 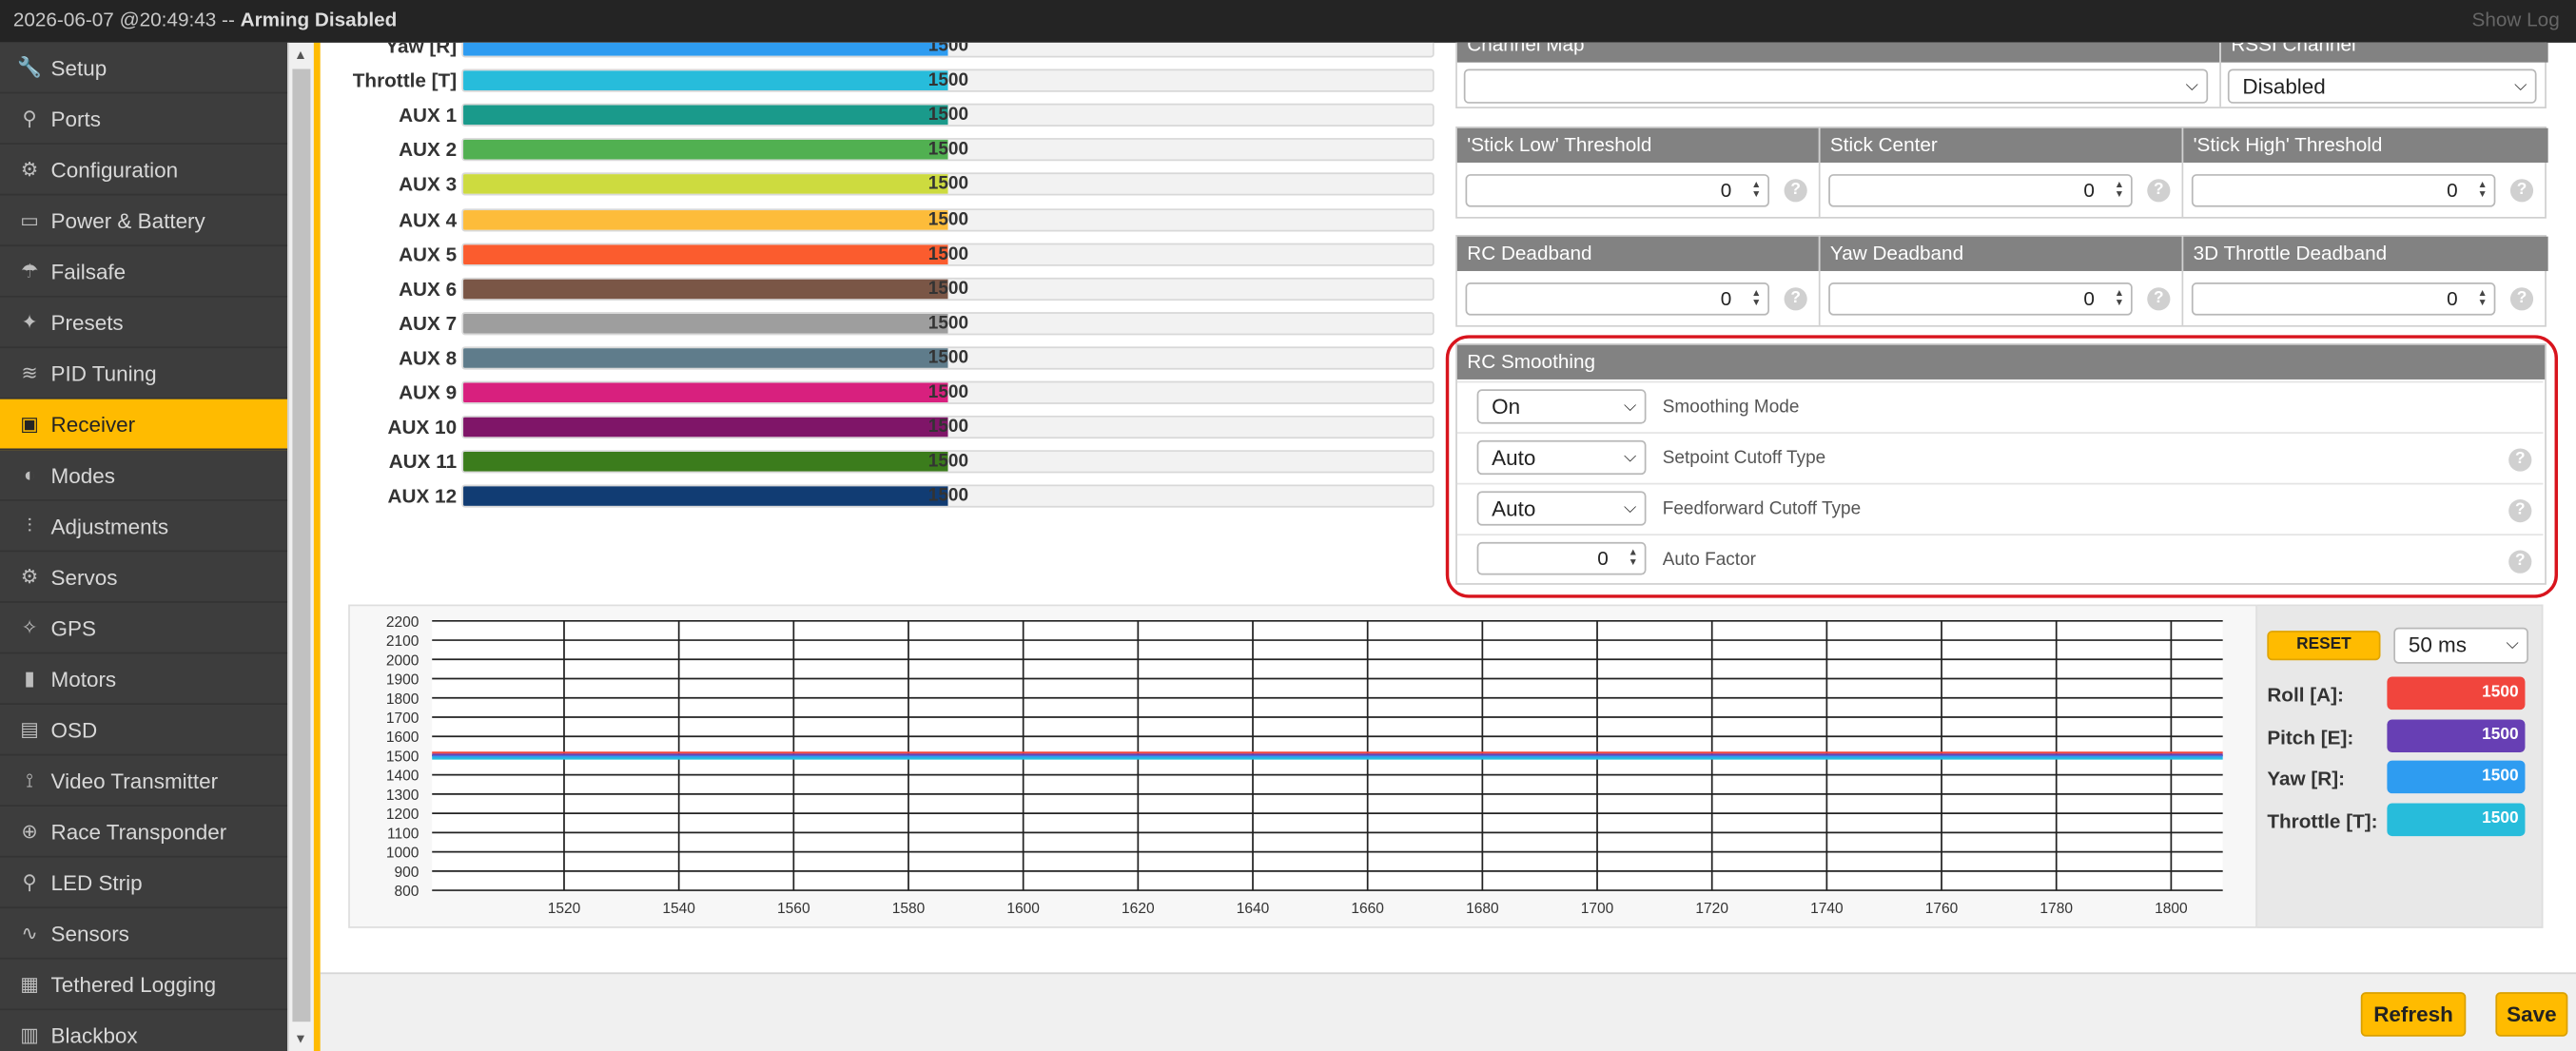 I want to click on sidebar-item-configuration: ⚙ Configuration, so click(x=144, y=170).